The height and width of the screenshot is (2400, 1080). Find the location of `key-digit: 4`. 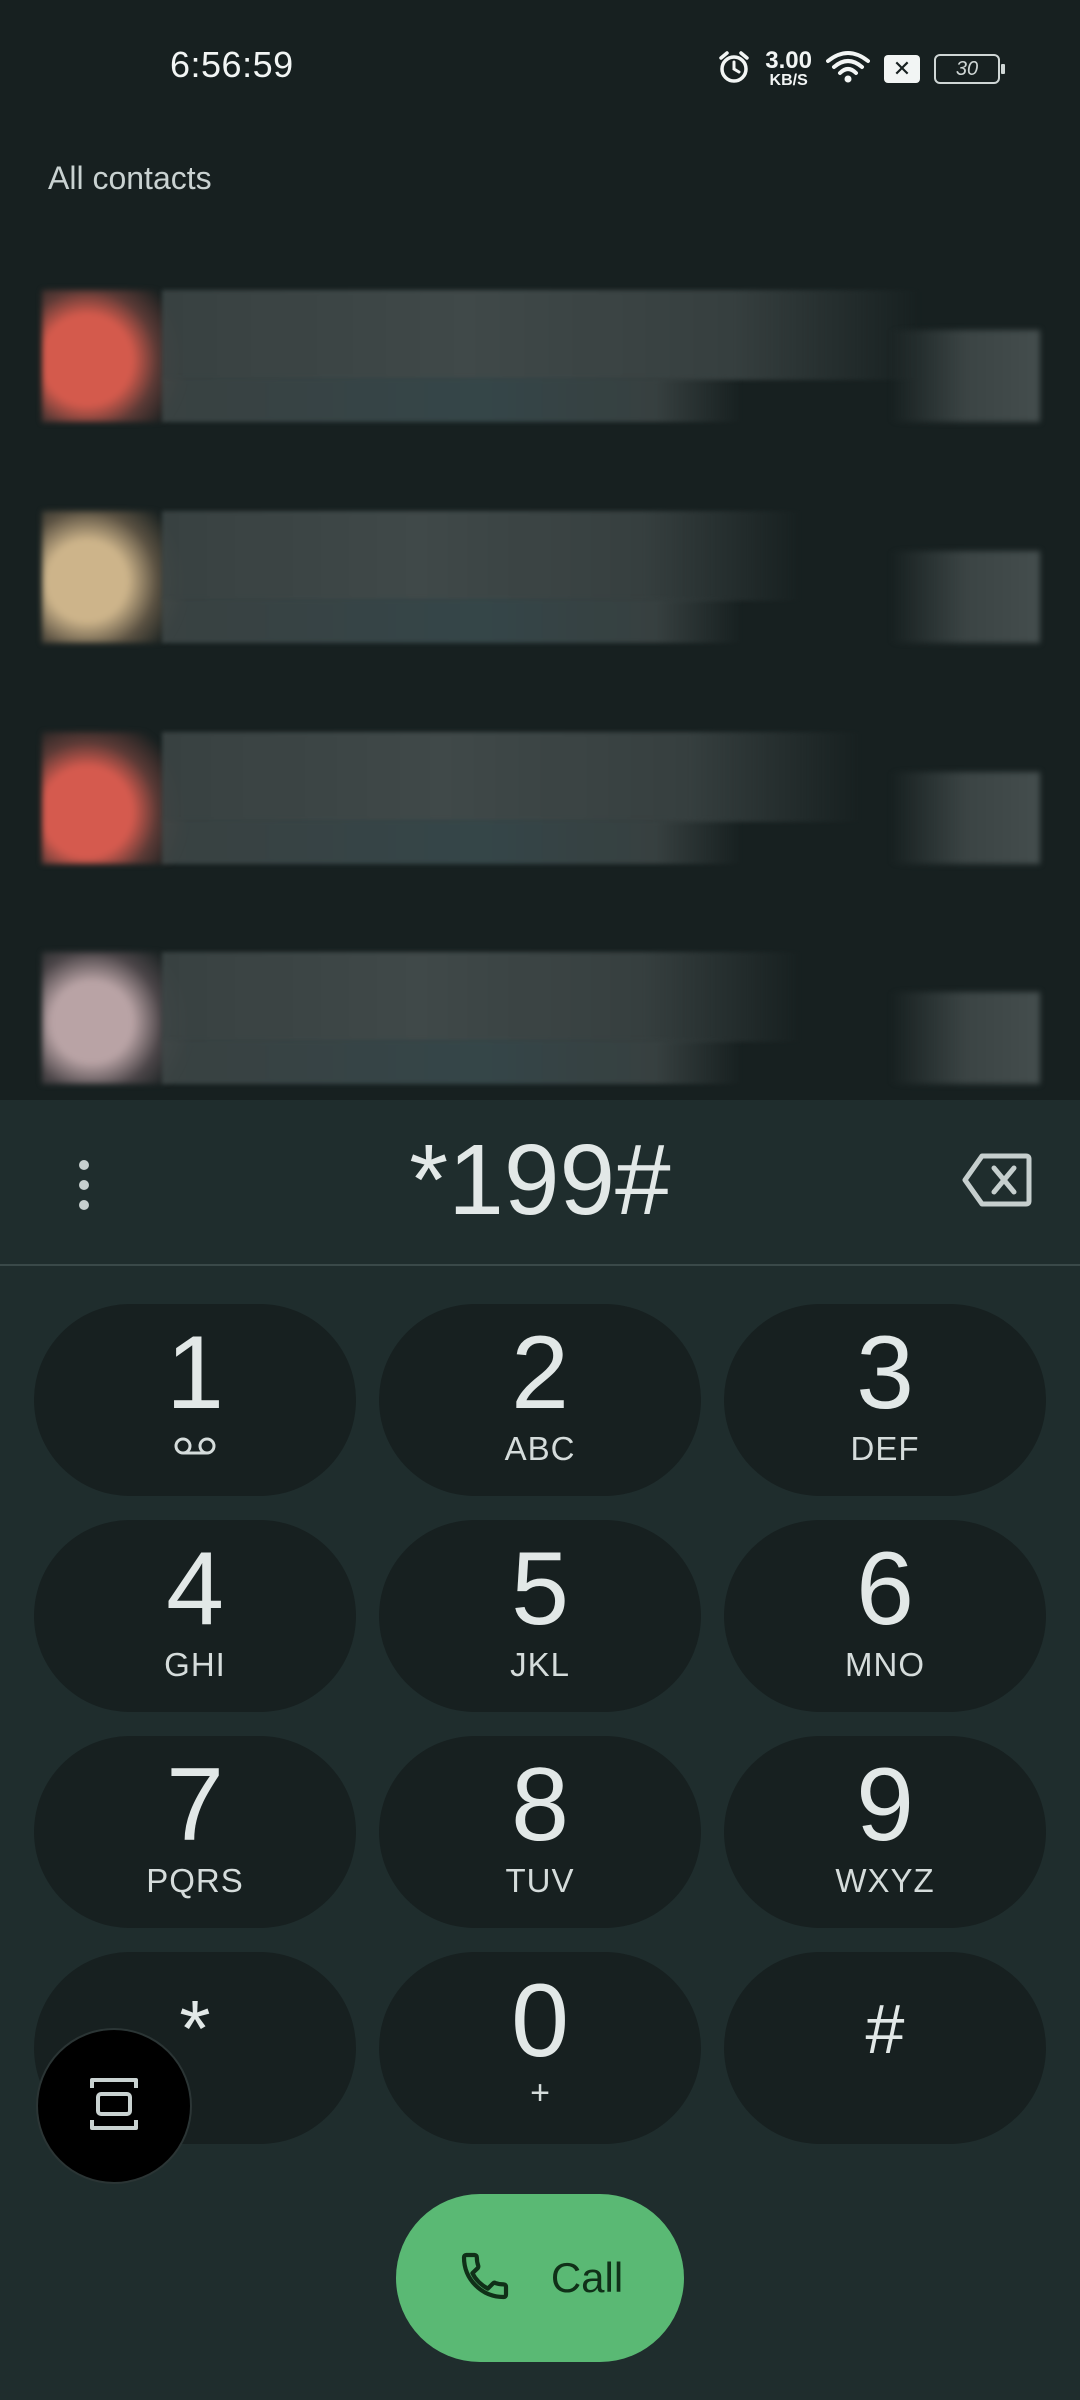

key-digit: 4 is located at coordinates (195, 1589).